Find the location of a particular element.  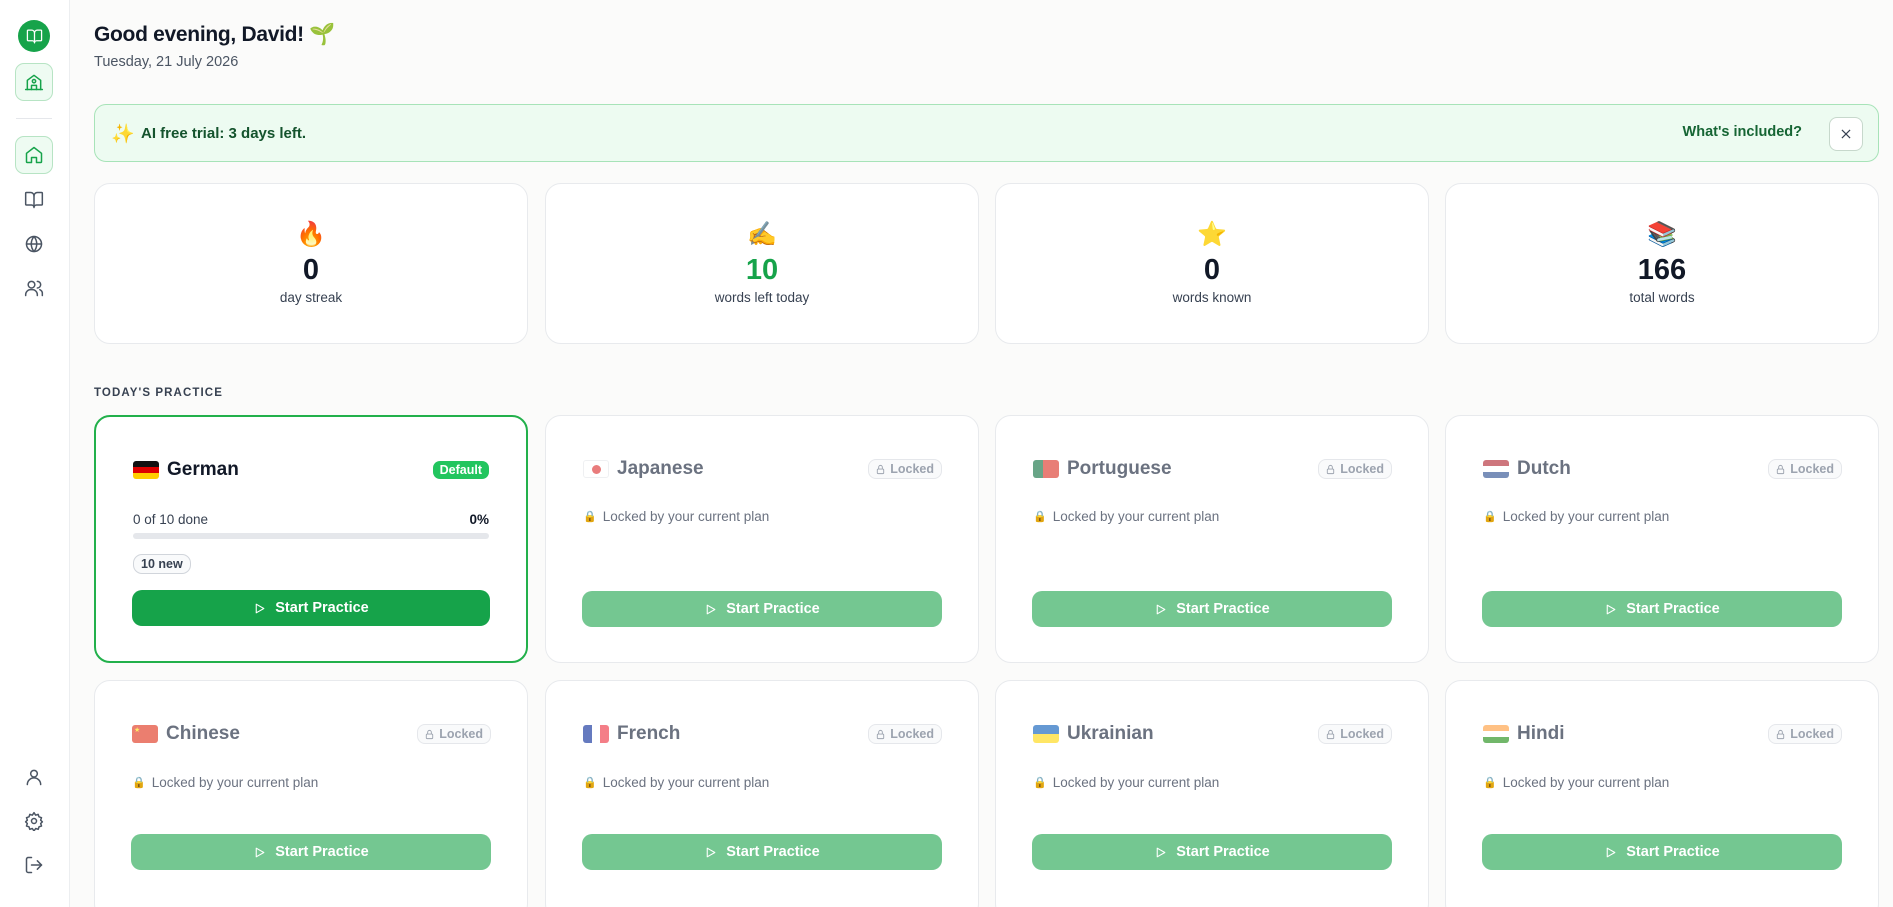

globe-icon is located at coordinates (34, 244).